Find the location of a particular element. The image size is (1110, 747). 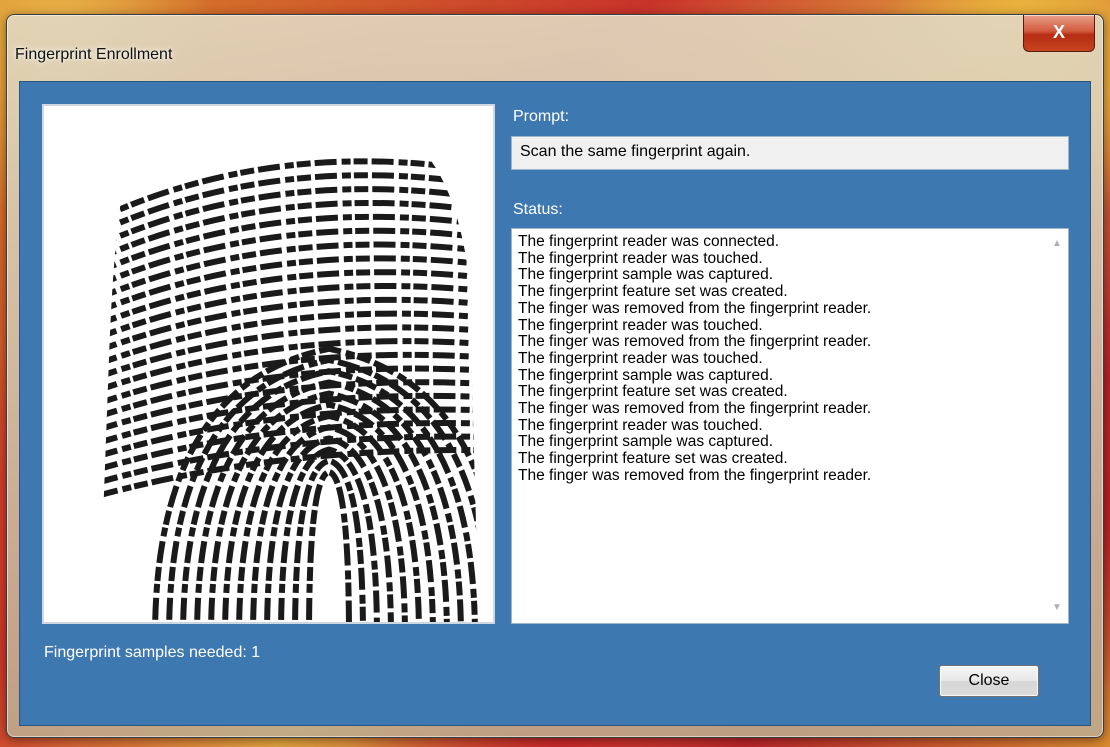

status-scrollbar: ▲ ▼ is located at coordinates (1057, 426).